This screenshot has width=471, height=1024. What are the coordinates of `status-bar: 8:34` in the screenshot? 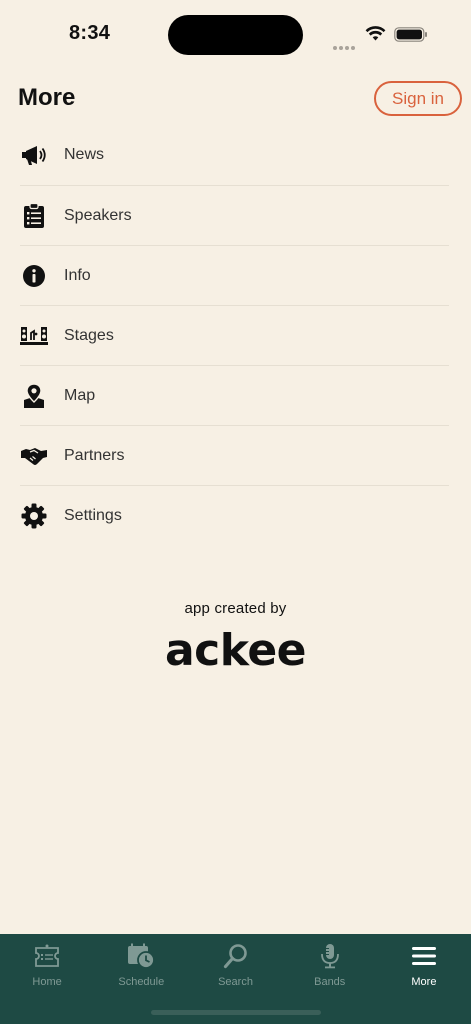 It's located at (235, 35).